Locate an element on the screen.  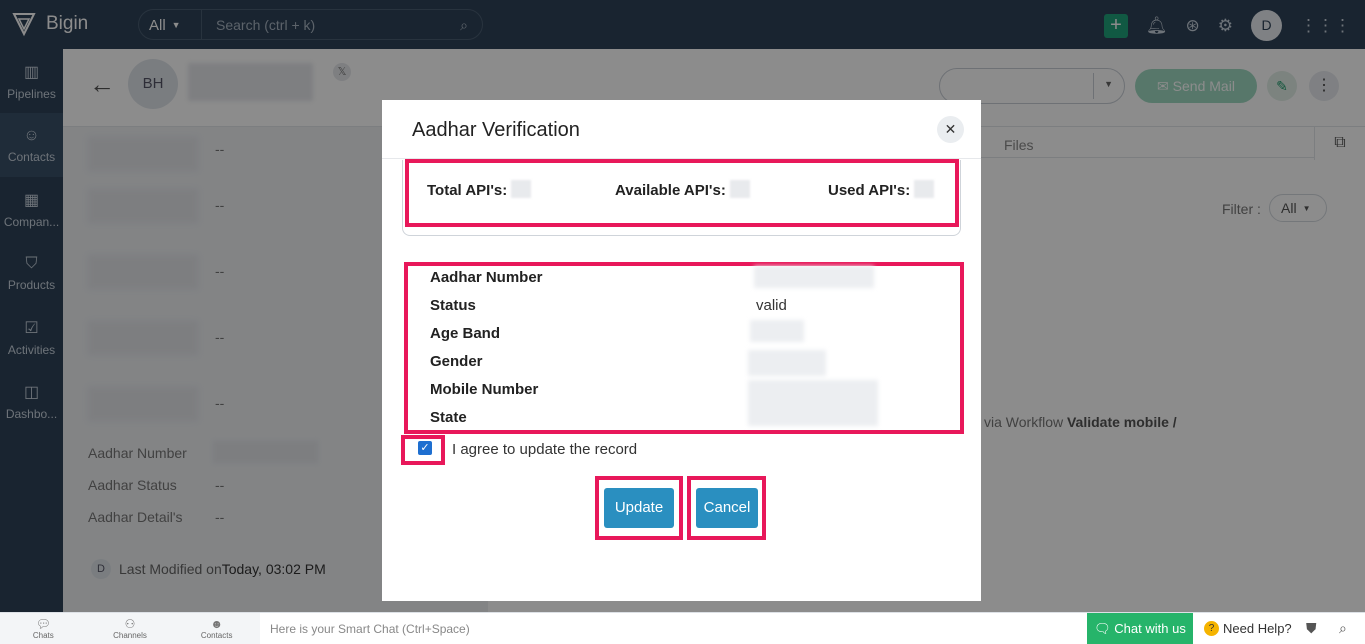
close-button: ✕ is located at coordinates (950, 129).